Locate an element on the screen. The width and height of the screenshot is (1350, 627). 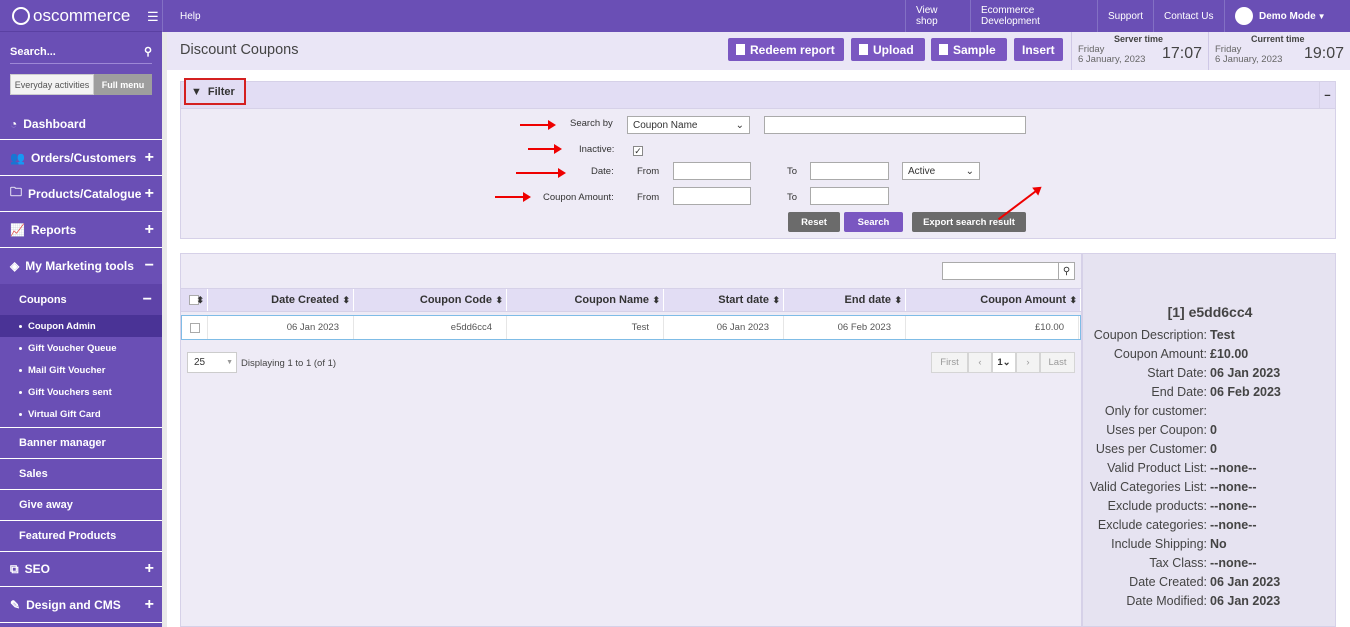
select-all-checkbox-cell is located at coordinates (194, 300).